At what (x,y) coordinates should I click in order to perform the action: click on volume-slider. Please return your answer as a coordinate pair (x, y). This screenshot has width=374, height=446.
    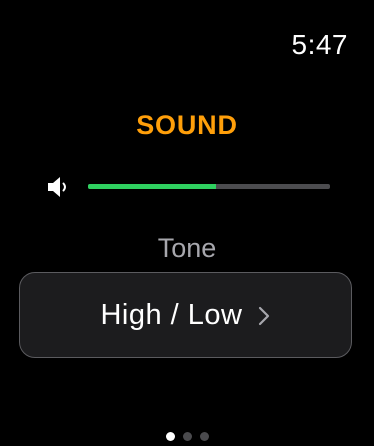
    Looking at the image, I should click on (209, 186).